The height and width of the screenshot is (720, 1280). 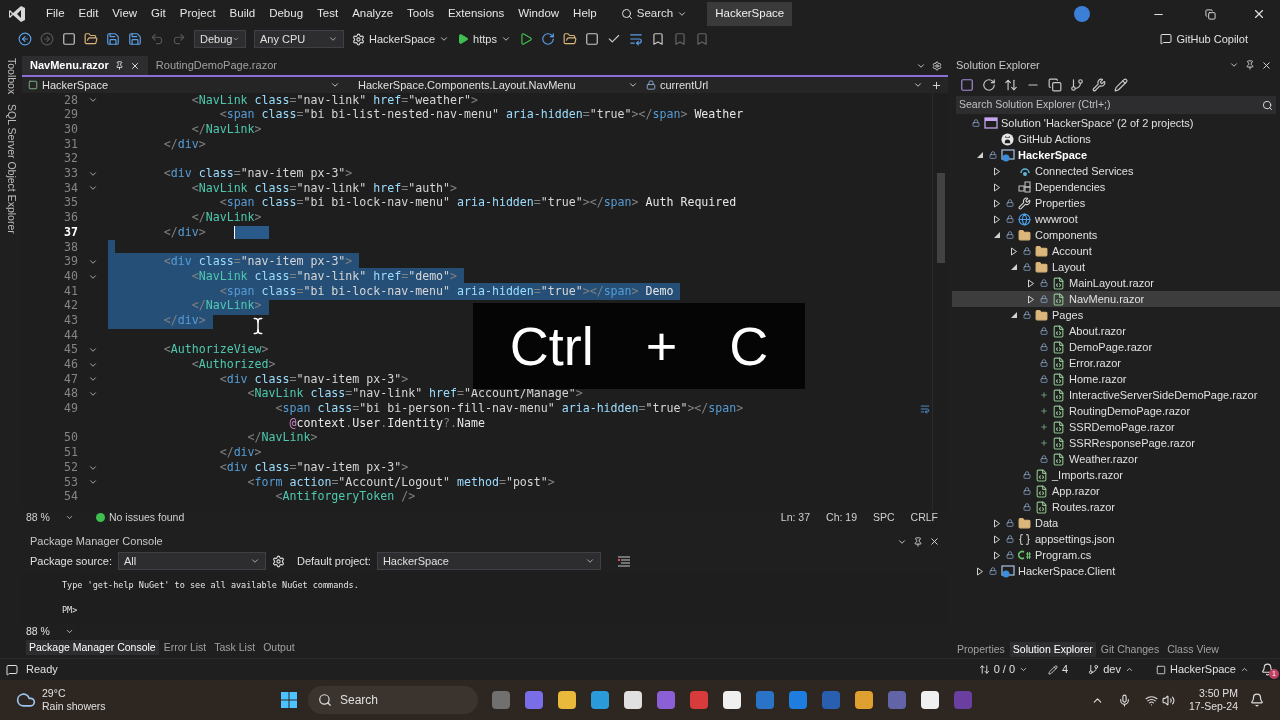 I want to click on search-field: Search Solution Explorer (Ctrl+;), so click(x=1116, y=105).